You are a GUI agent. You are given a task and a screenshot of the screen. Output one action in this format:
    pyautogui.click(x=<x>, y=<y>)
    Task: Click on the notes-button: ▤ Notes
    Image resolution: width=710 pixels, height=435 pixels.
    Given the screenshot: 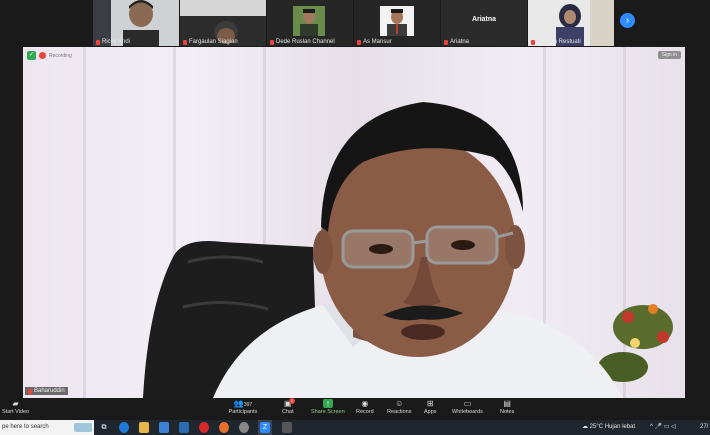 What is the action you would take?
    pyautogui.click(x=507, y=407)
    